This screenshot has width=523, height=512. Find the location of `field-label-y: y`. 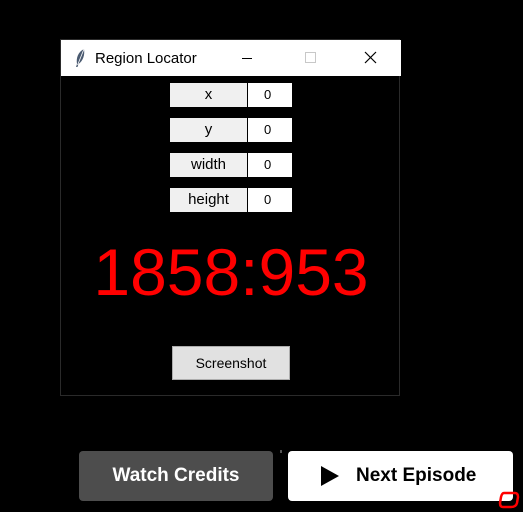

field-label-y: y is located at coordinates (208, 130).